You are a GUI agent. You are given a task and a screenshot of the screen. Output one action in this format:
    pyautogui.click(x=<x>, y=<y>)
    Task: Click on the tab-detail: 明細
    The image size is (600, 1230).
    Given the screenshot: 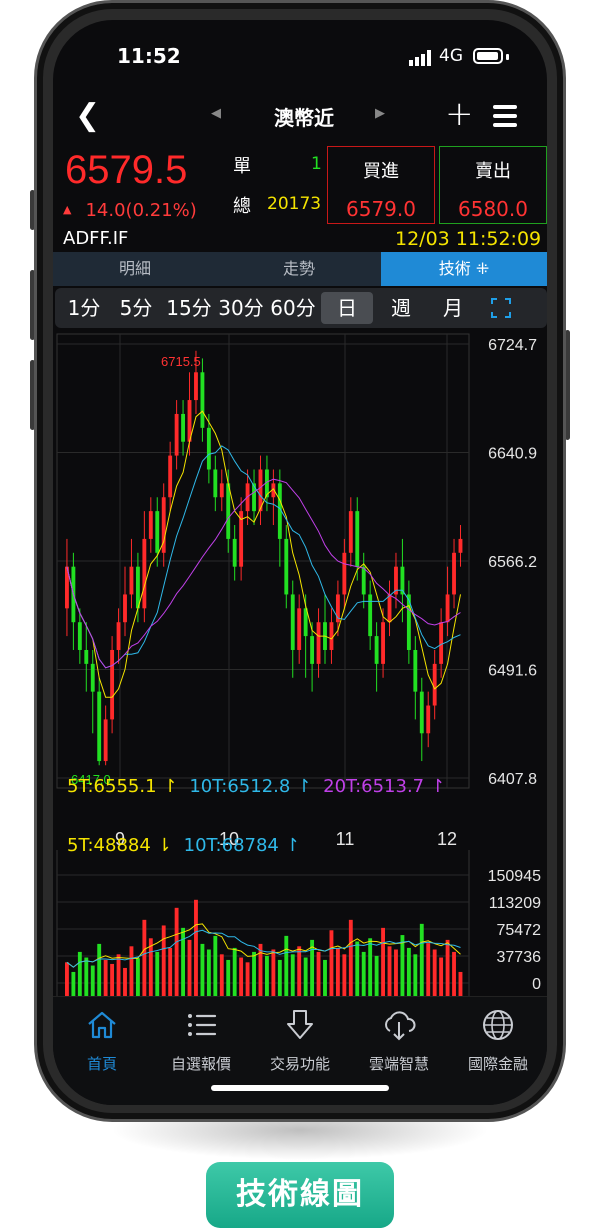 What is the action you would take?
    pyautogui.click(x=135, y=269)
    